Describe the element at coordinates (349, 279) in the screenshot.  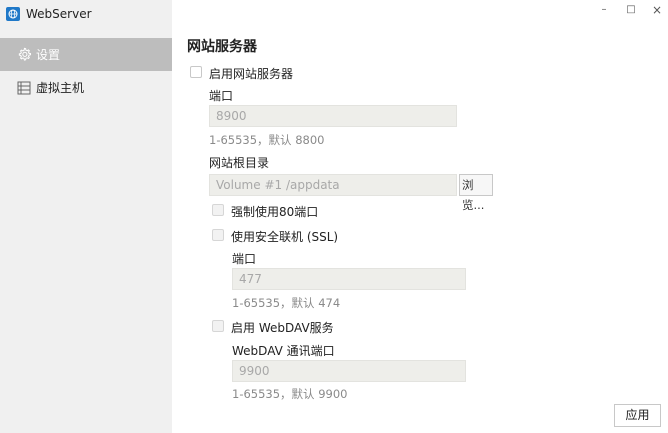
I see `ssl-port-input: 477` at that location.